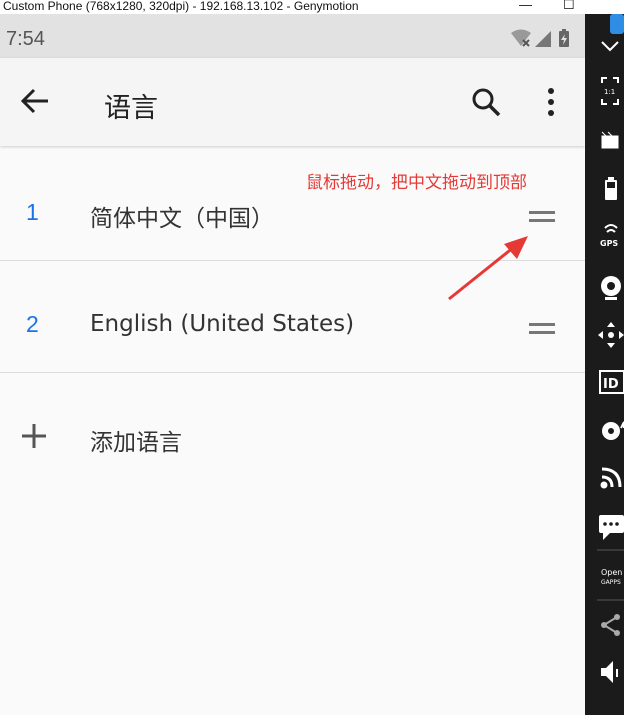 This screenshot has height=719, width=624. I want to click on back-button, so click(35, 101).